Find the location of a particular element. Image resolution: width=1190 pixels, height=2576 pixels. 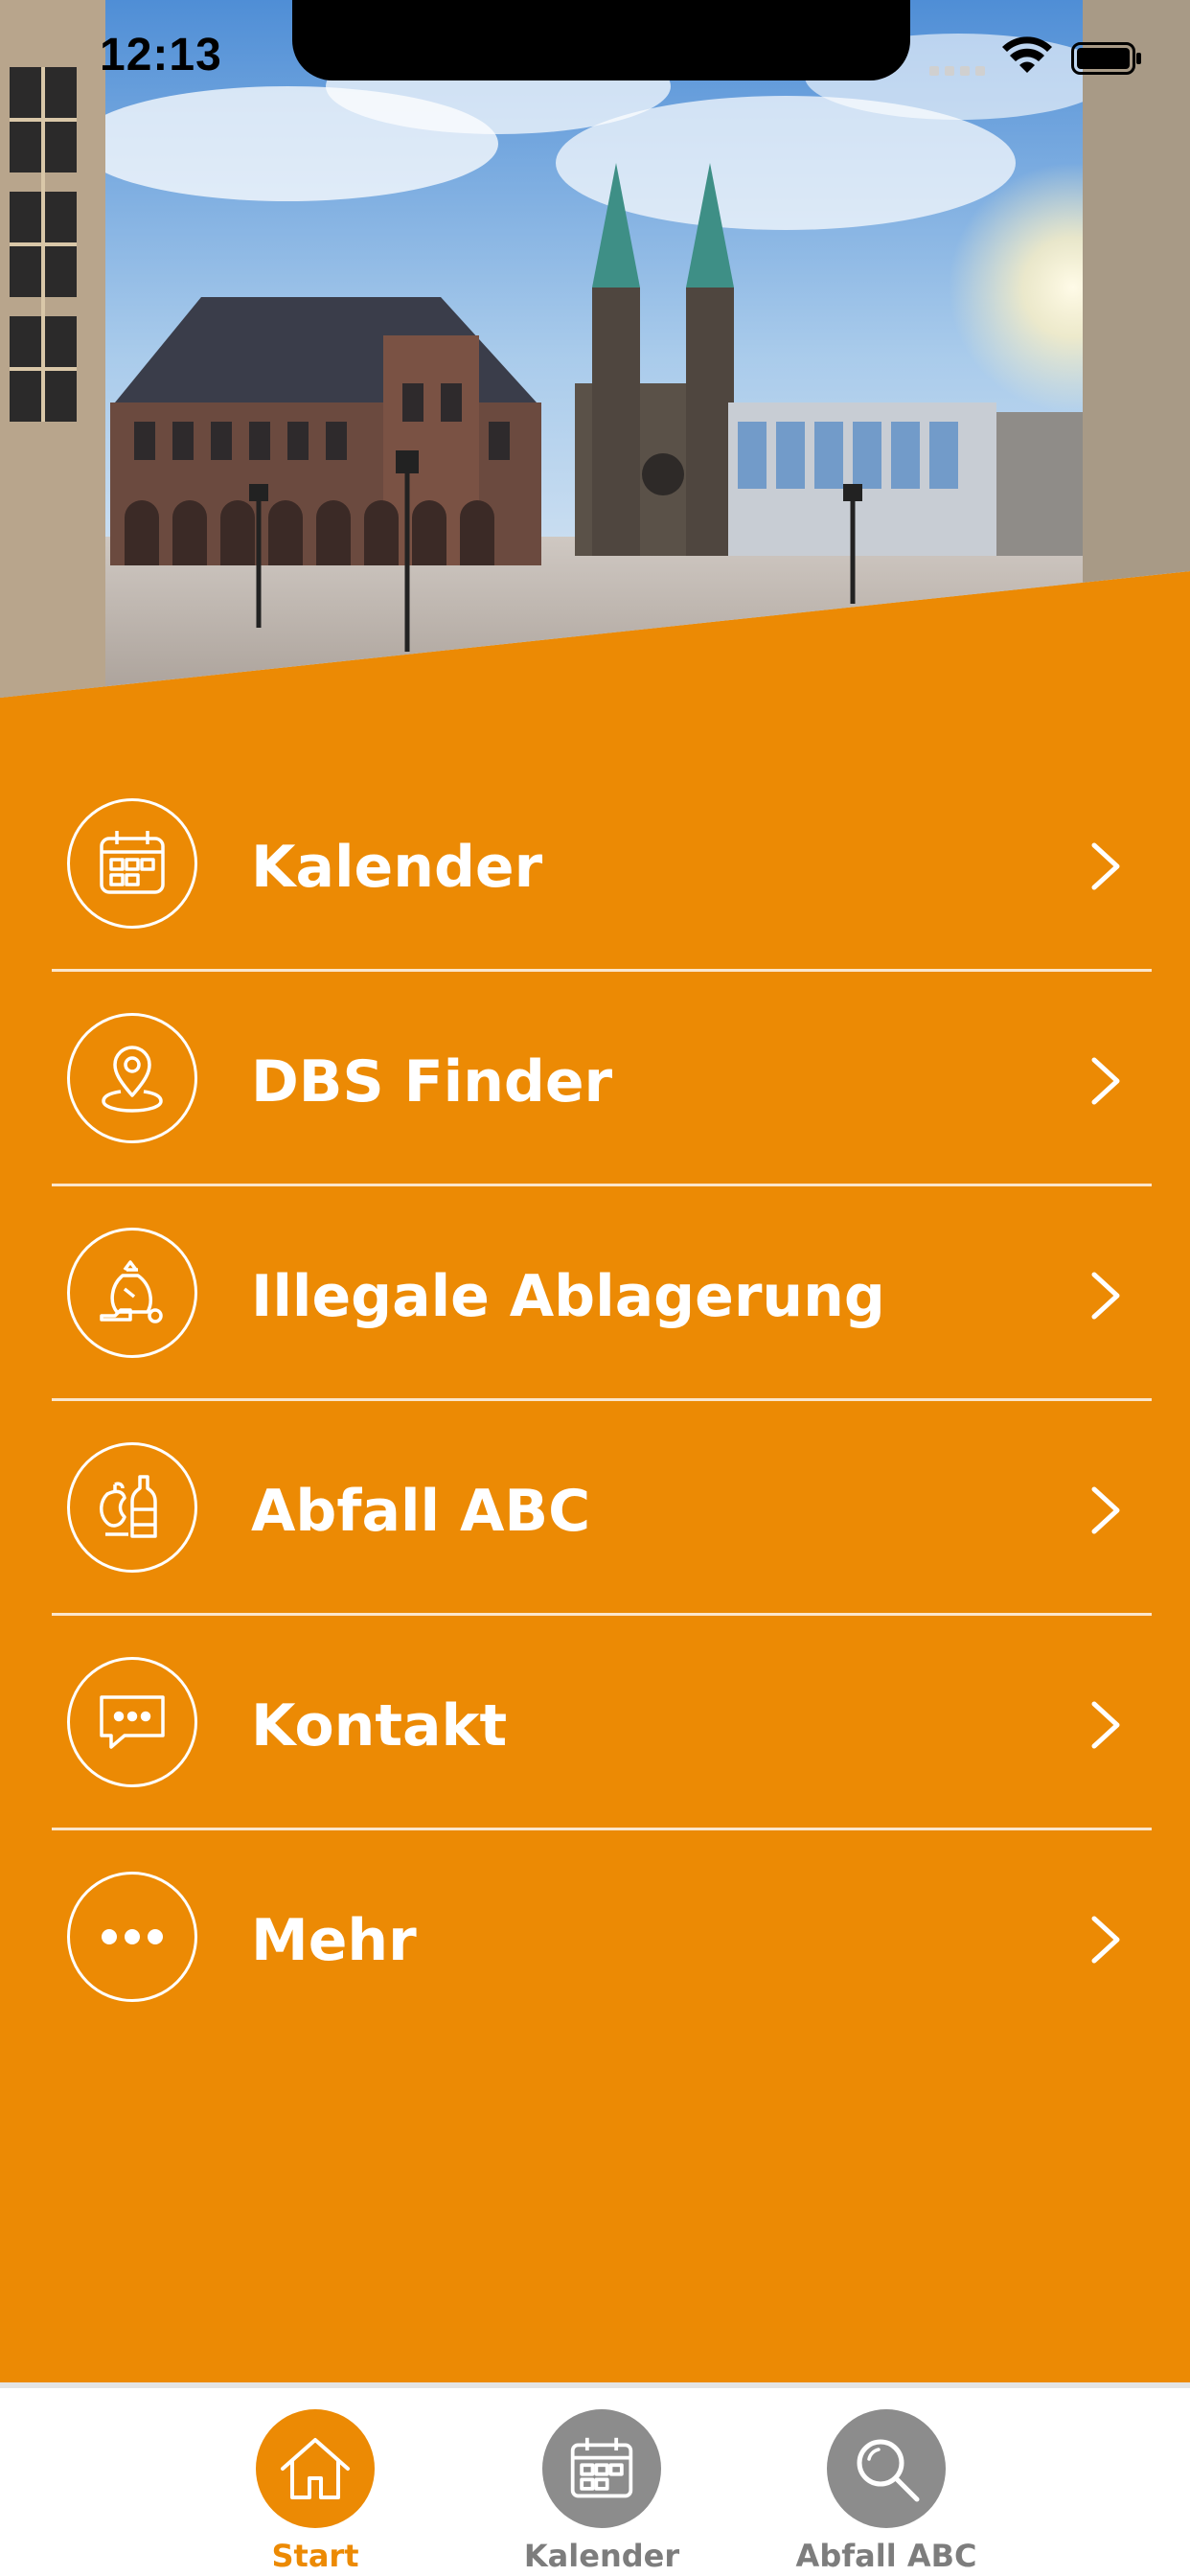

menu-item-illegale-ablagerung: Illegale Ablagerung is located at coordinates (595, 1293).